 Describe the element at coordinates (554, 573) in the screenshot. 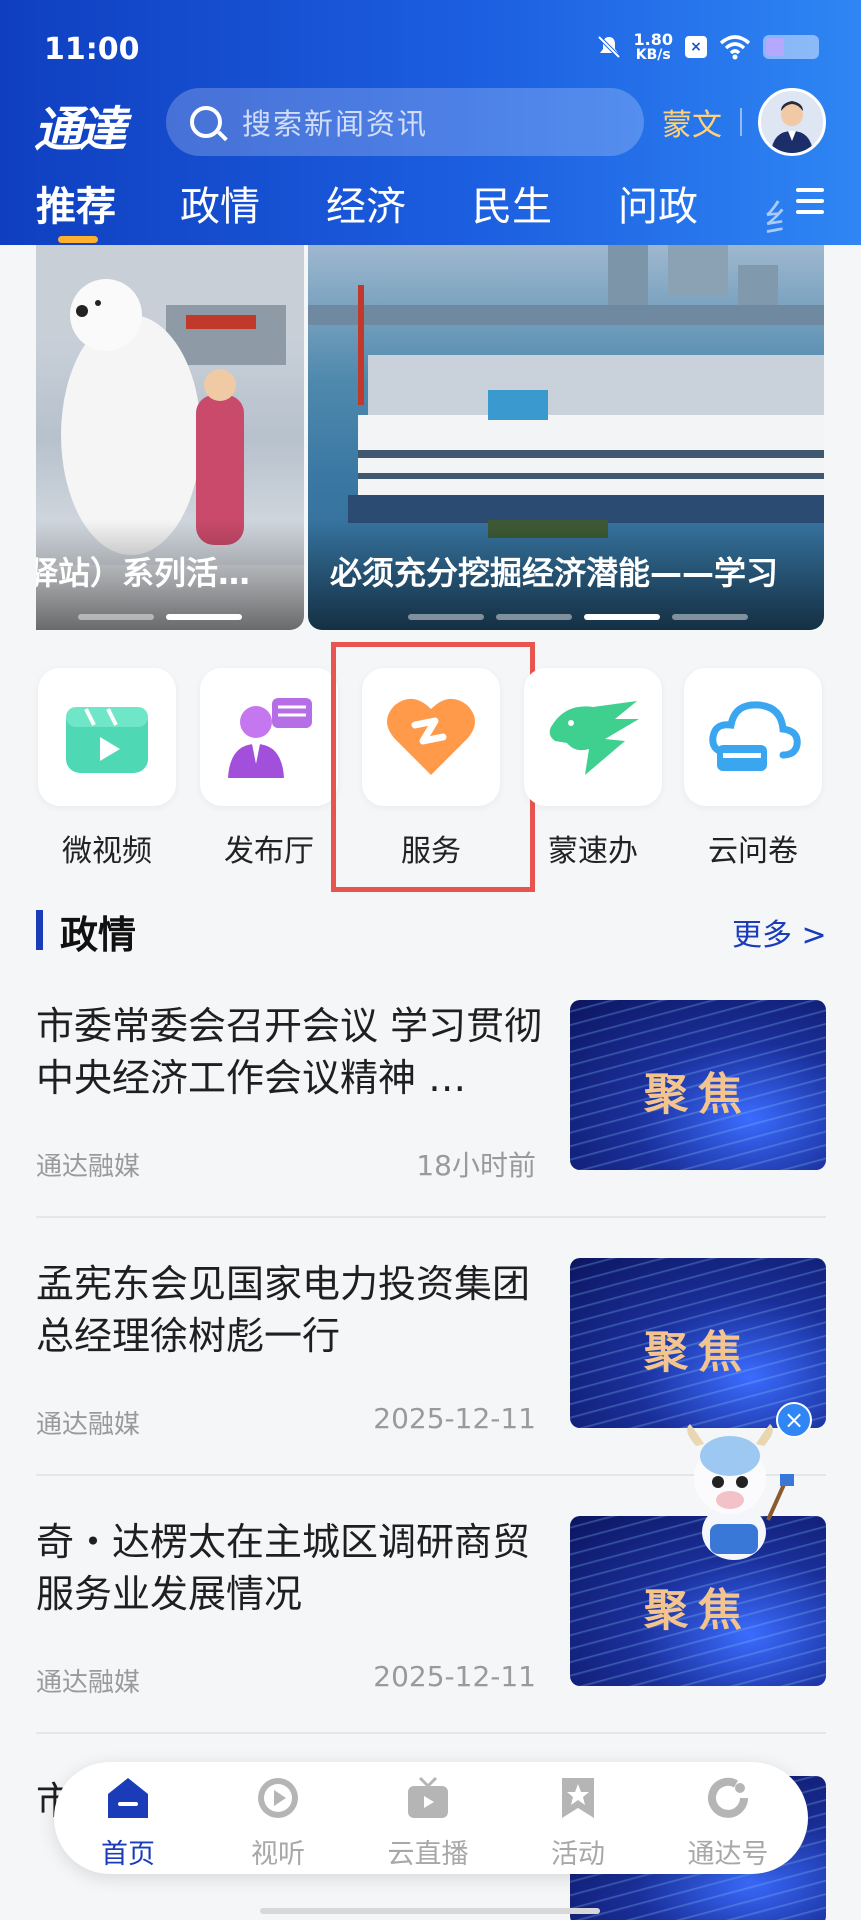

I see `carousel-caption: 必须充分挖掘经济潜能——学习` at that location.